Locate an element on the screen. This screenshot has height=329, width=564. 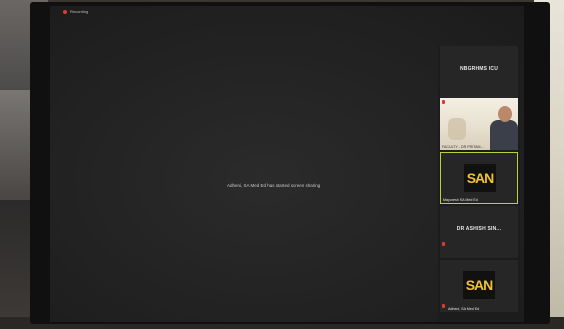
participant-caption: Adheni, SA Med Ed is located at coordinates (464, 309).